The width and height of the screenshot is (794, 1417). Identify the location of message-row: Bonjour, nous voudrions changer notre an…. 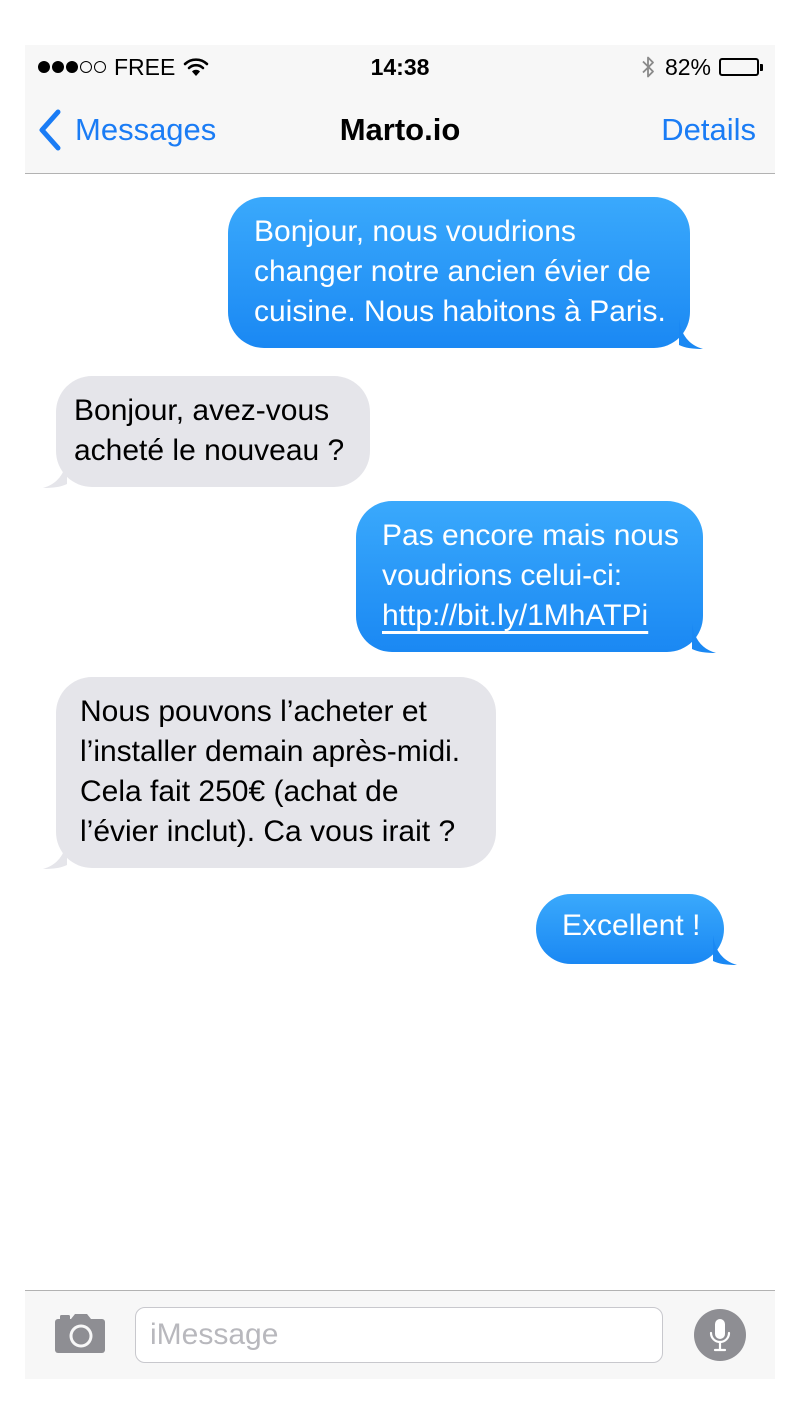
(465, 273).